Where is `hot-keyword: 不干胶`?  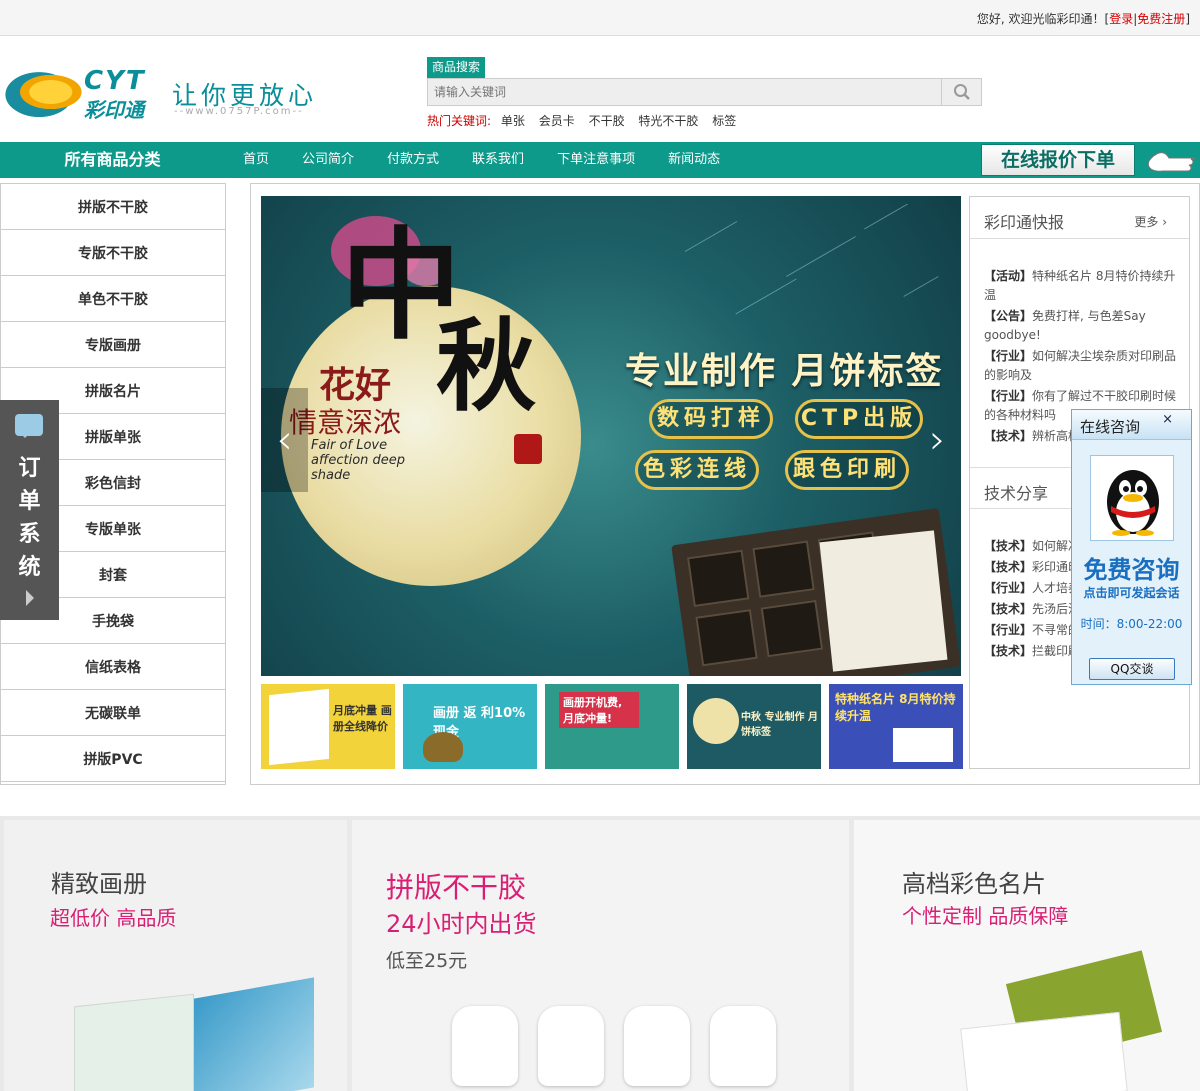
hot-keyword: 不干胶 is located at coordinates (607, 121).